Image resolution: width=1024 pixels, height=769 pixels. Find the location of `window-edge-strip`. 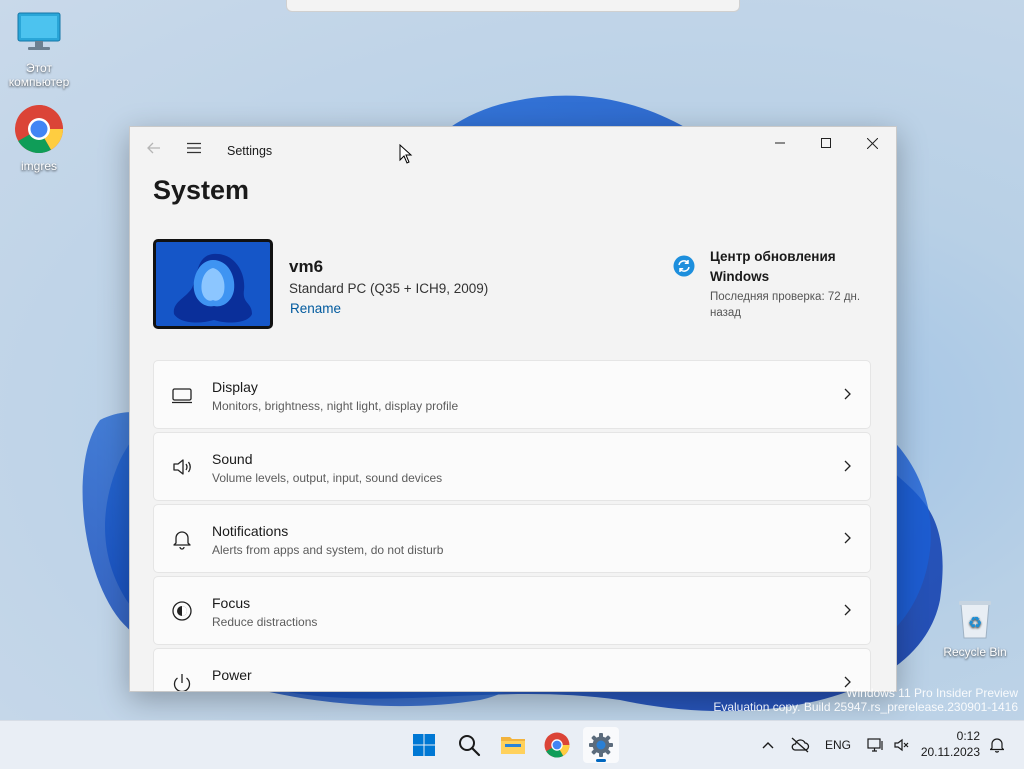

window-edge-strip is located at coordinates (513, 6).